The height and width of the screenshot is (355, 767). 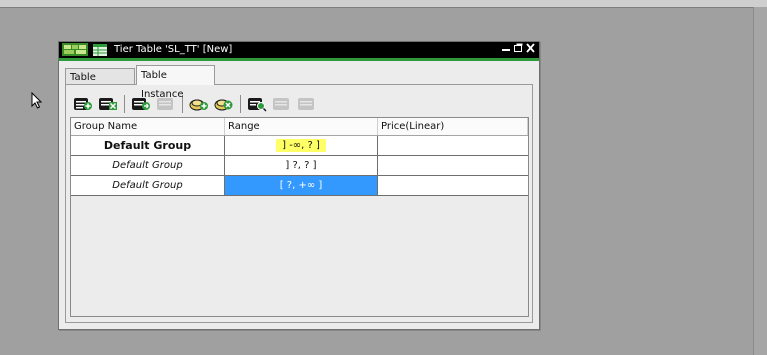 What do you see at coordinates (453, 126) in the screenshot?
I see `column-header-price: Price(Linear)` at bounding box center [453, 126].